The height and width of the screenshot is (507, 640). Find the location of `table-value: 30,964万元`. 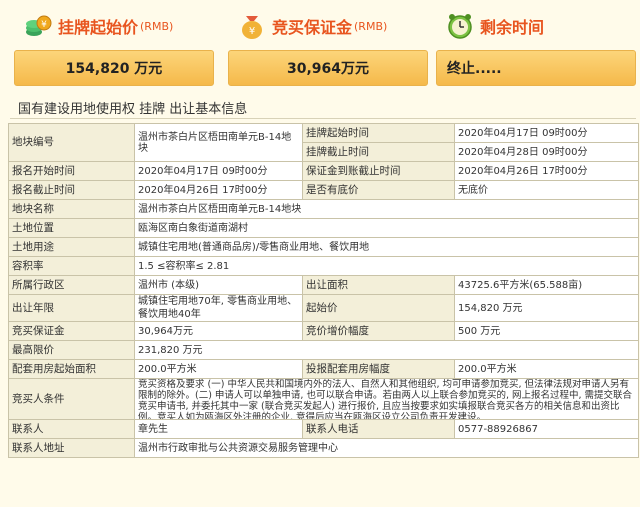

table-value: 30,964万元 is located at coordinates (218, 331).